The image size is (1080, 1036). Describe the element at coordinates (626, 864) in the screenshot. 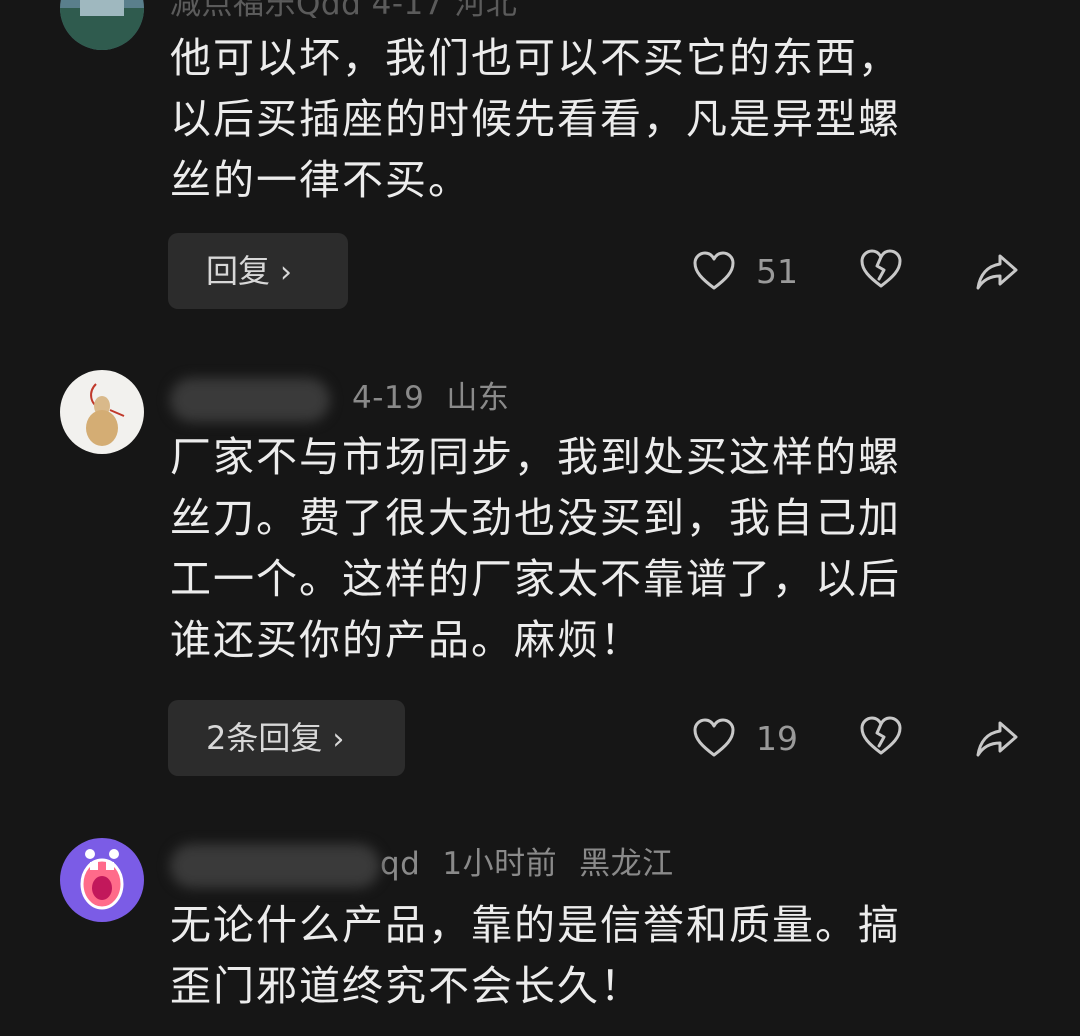

I see `comment-location: 黑龙江` at that location.